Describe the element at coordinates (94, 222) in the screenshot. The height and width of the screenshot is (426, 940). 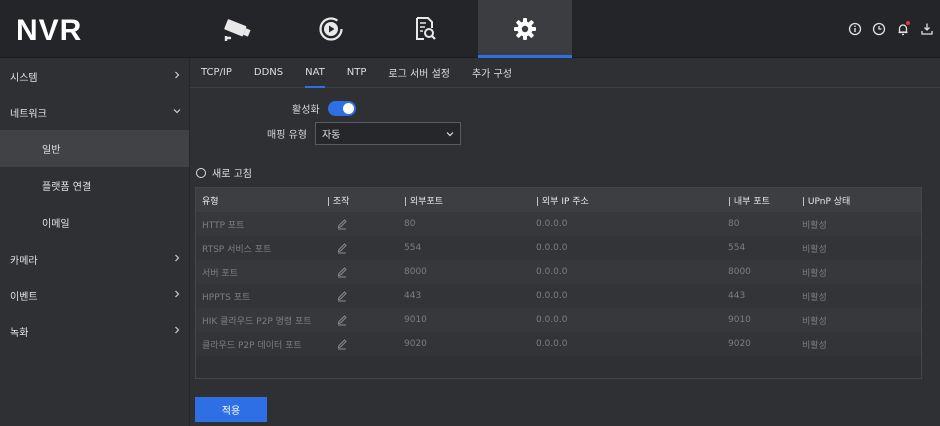
I see `sidebar-item-email: 이메일` at that location.